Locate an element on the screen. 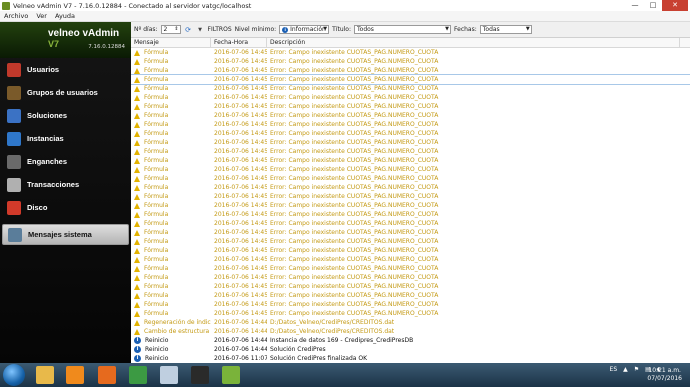 This screenshot has width=690, height=387. spin-arrows-icon: ⇕ is located at coordinates (176, 29).